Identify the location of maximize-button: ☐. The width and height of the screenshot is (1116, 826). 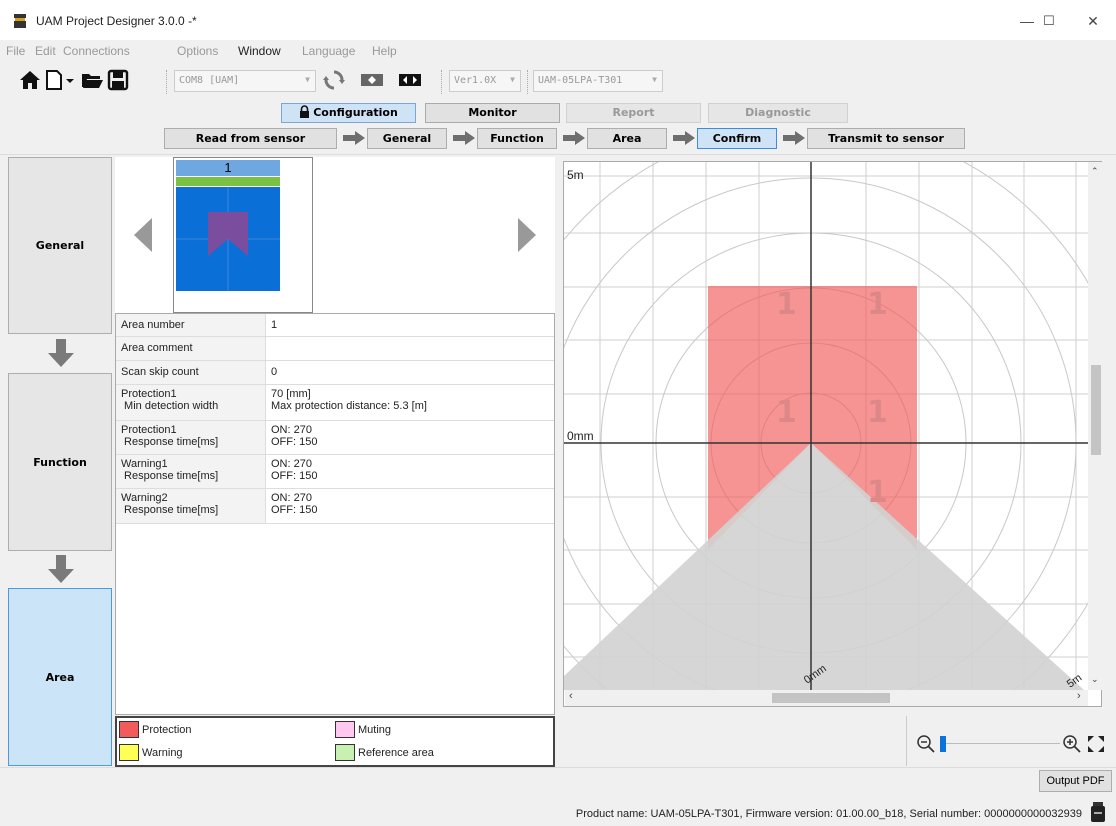
(1049, 21).